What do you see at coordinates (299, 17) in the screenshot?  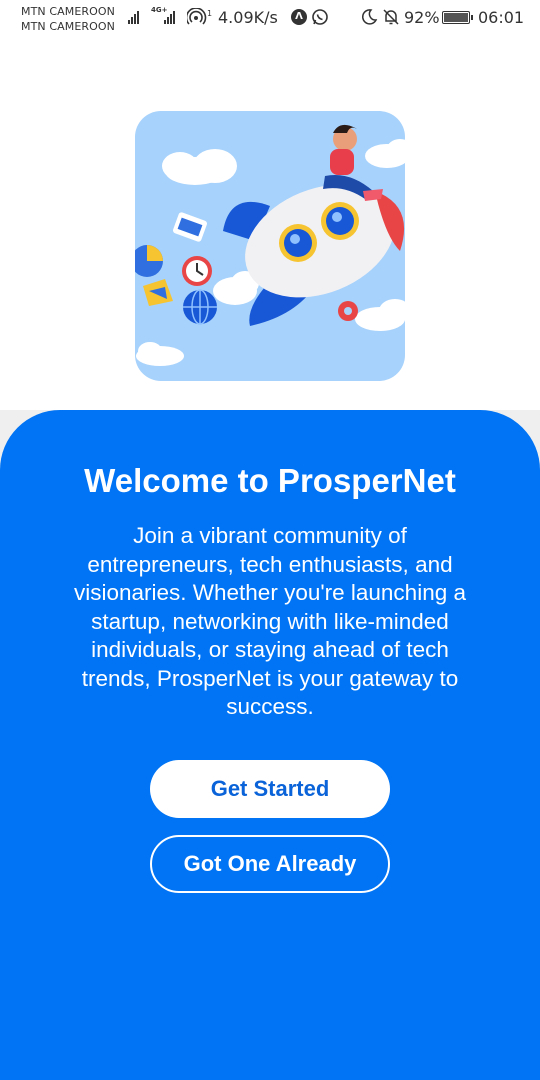 I see `app-a-icon: Λ` at bounding box center [299, 17].